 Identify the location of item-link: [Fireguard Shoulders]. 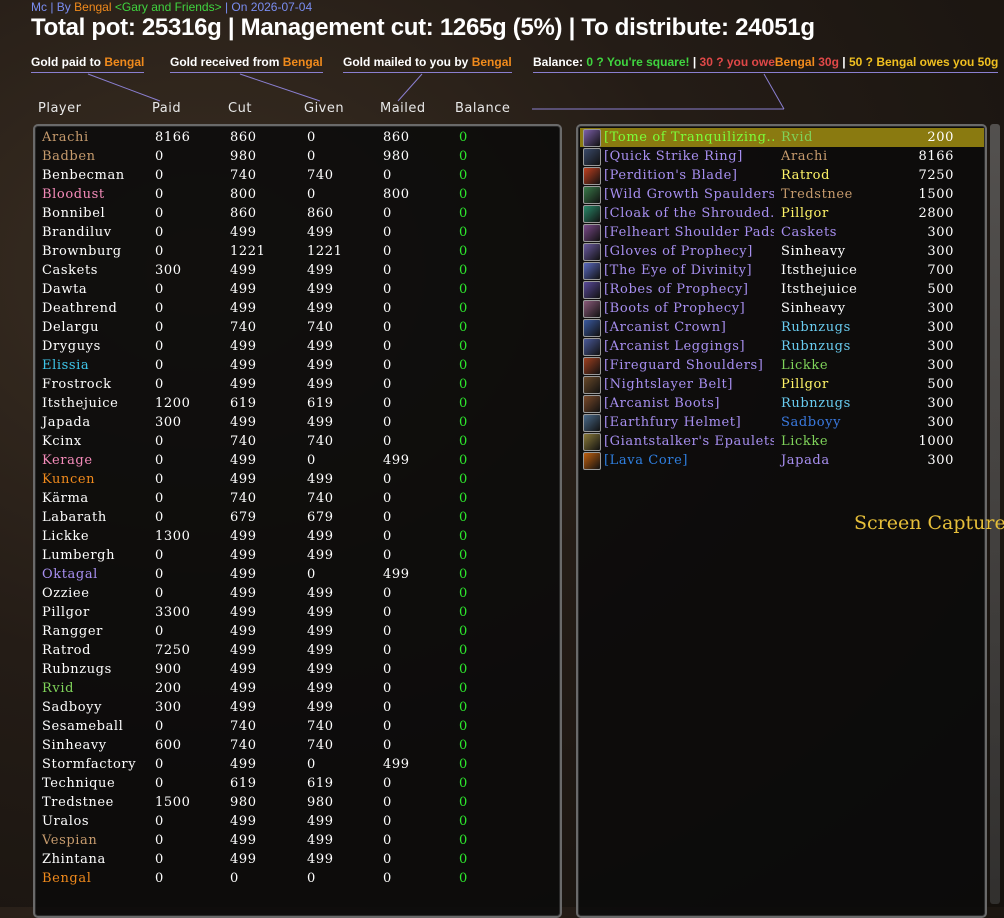
(689, 365).